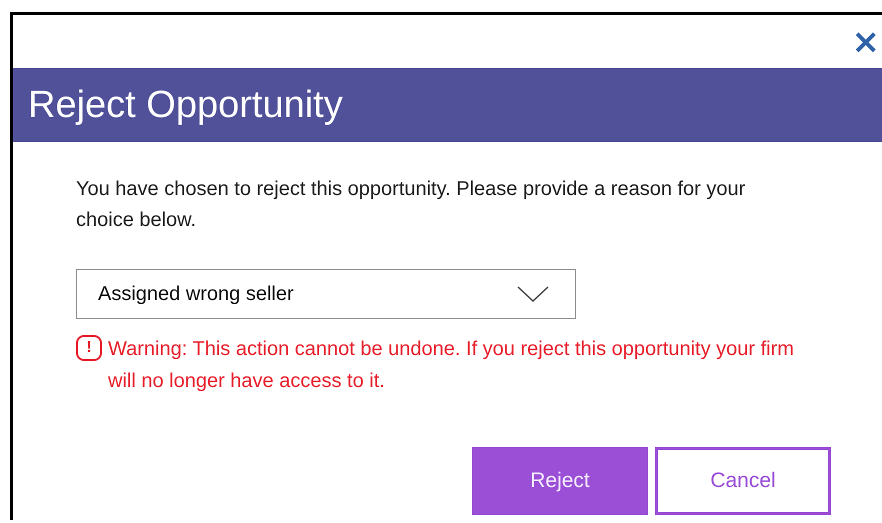 This screenshot has height=523, width=882. I want to click on dialog-message: You have chosen to reject this opportunity. Please provide a reason for your choice below., so click(411, 205).